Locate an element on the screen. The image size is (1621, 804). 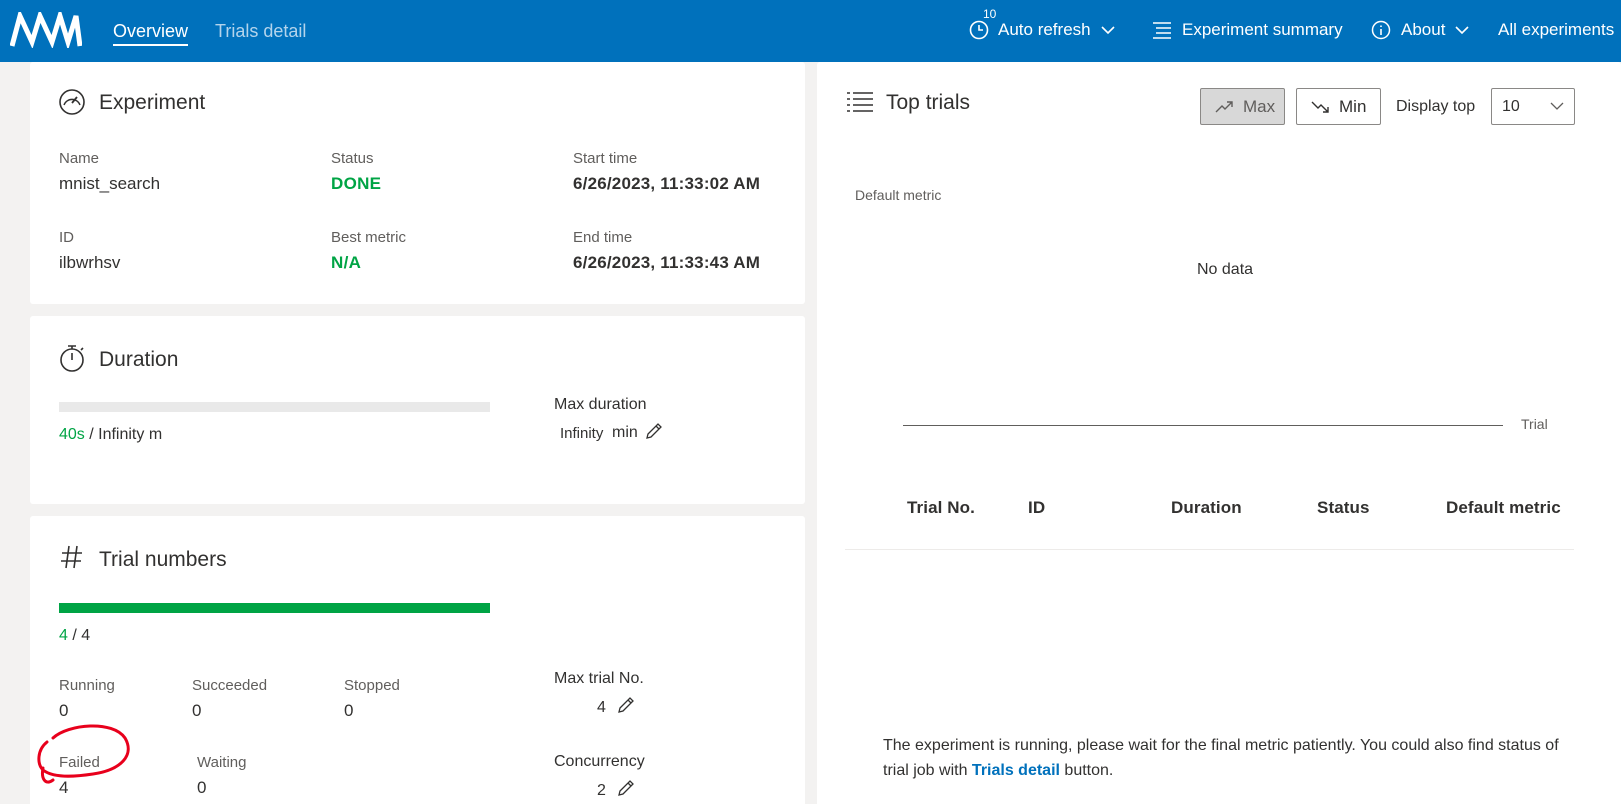
annotation-circle is located at coordinates (83, 754).